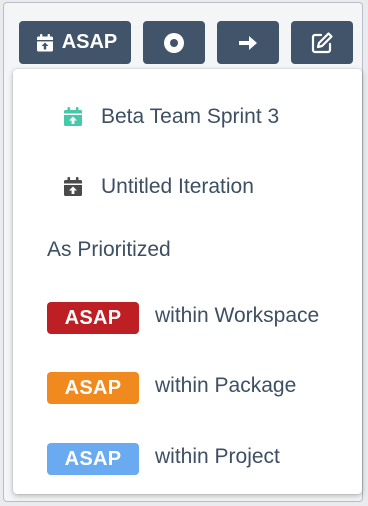 Image resolution: width=368 pixels, height=506 pixels. I want to click on circle-dot-icon, so click(174, 43).